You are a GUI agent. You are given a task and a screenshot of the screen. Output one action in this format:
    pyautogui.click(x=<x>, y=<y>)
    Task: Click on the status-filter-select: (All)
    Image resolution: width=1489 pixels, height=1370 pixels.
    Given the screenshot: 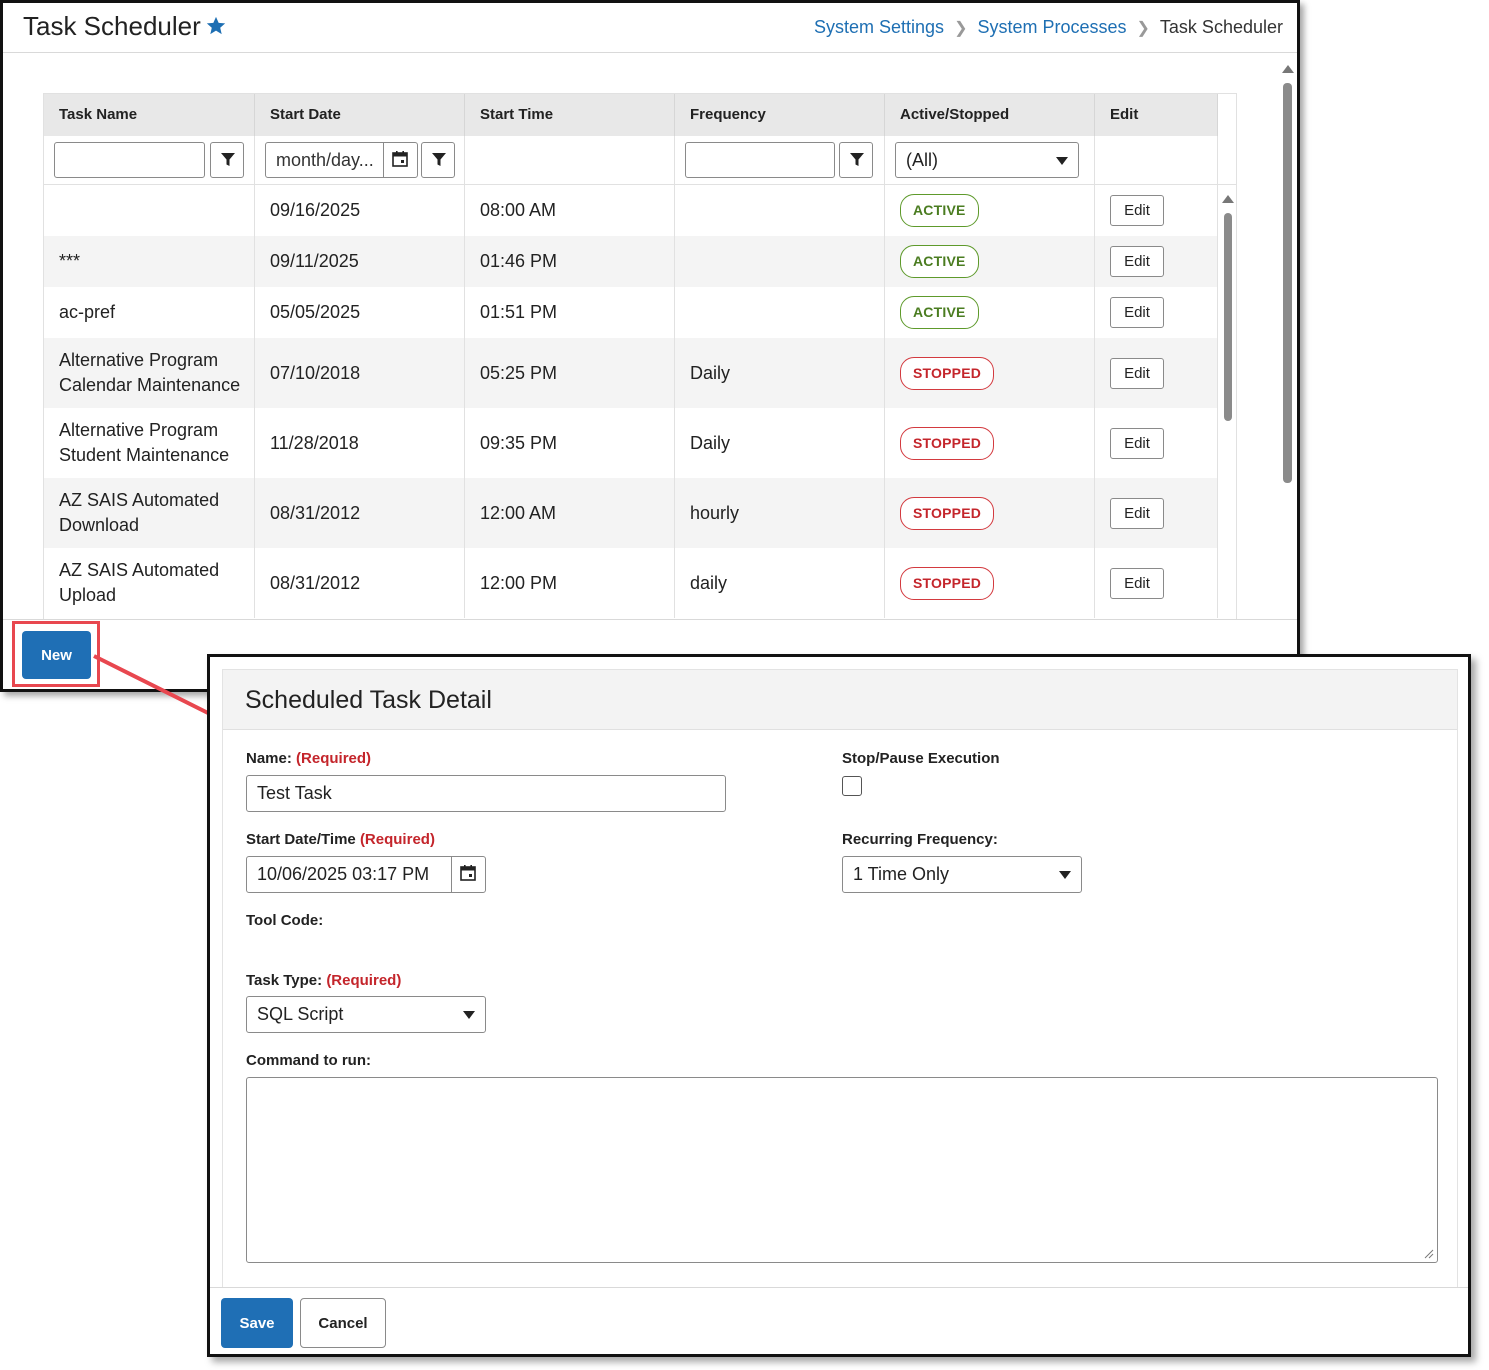 What is the action you would take?
    pyautogui.click(x=987, y=160)
    